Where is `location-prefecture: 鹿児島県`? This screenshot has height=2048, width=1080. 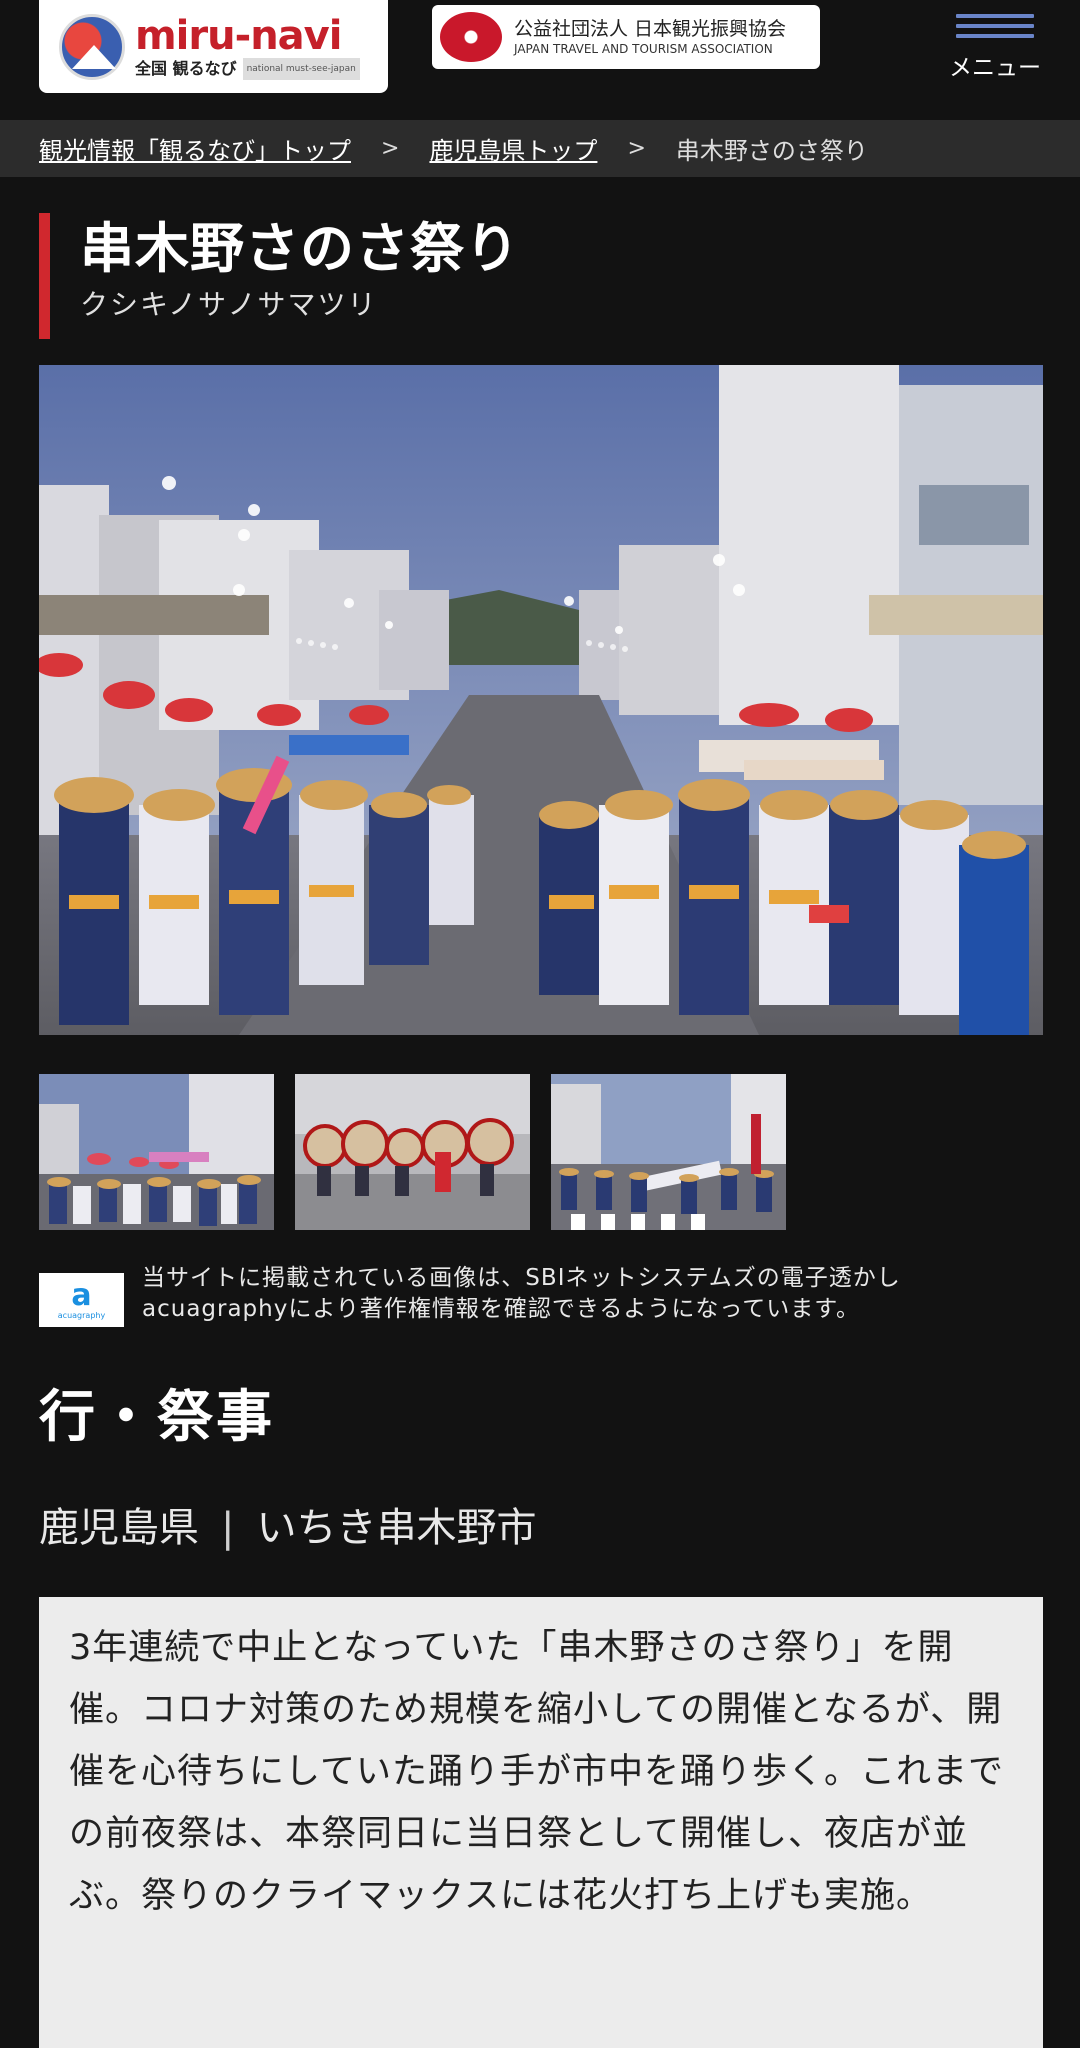
location-prefecture: 鹿児島県 is located at coordinates (119, 1528).